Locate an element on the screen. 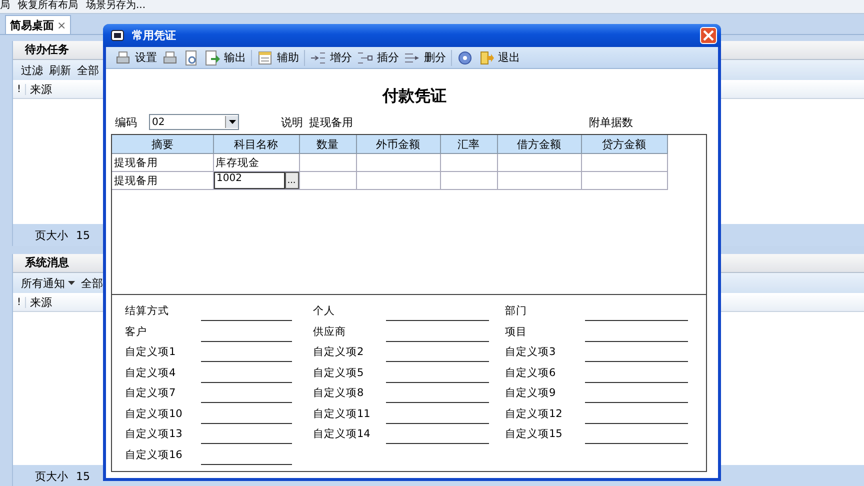  page-icon is located at coordinates (191, 58).